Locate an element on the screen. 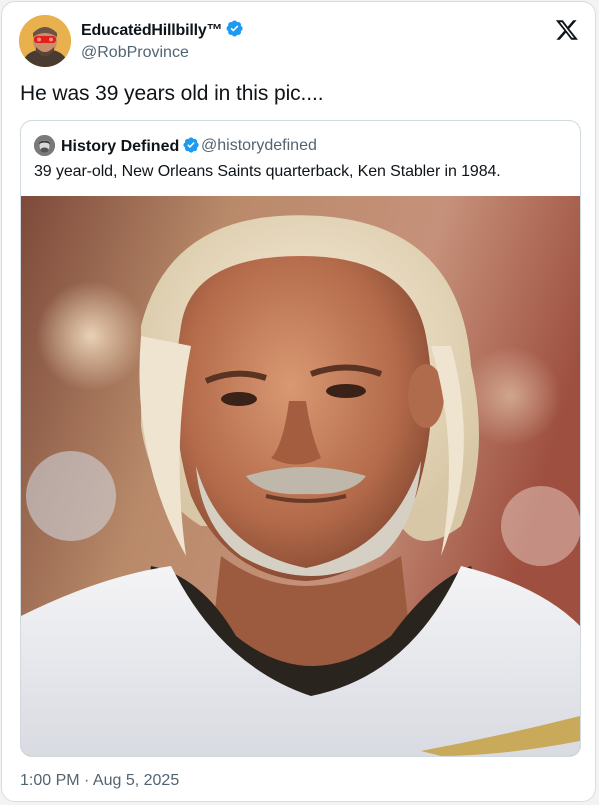 Image resolution: width=599 pixels, height=805 pixels. author-avatar is located at coordinates (45, 41).